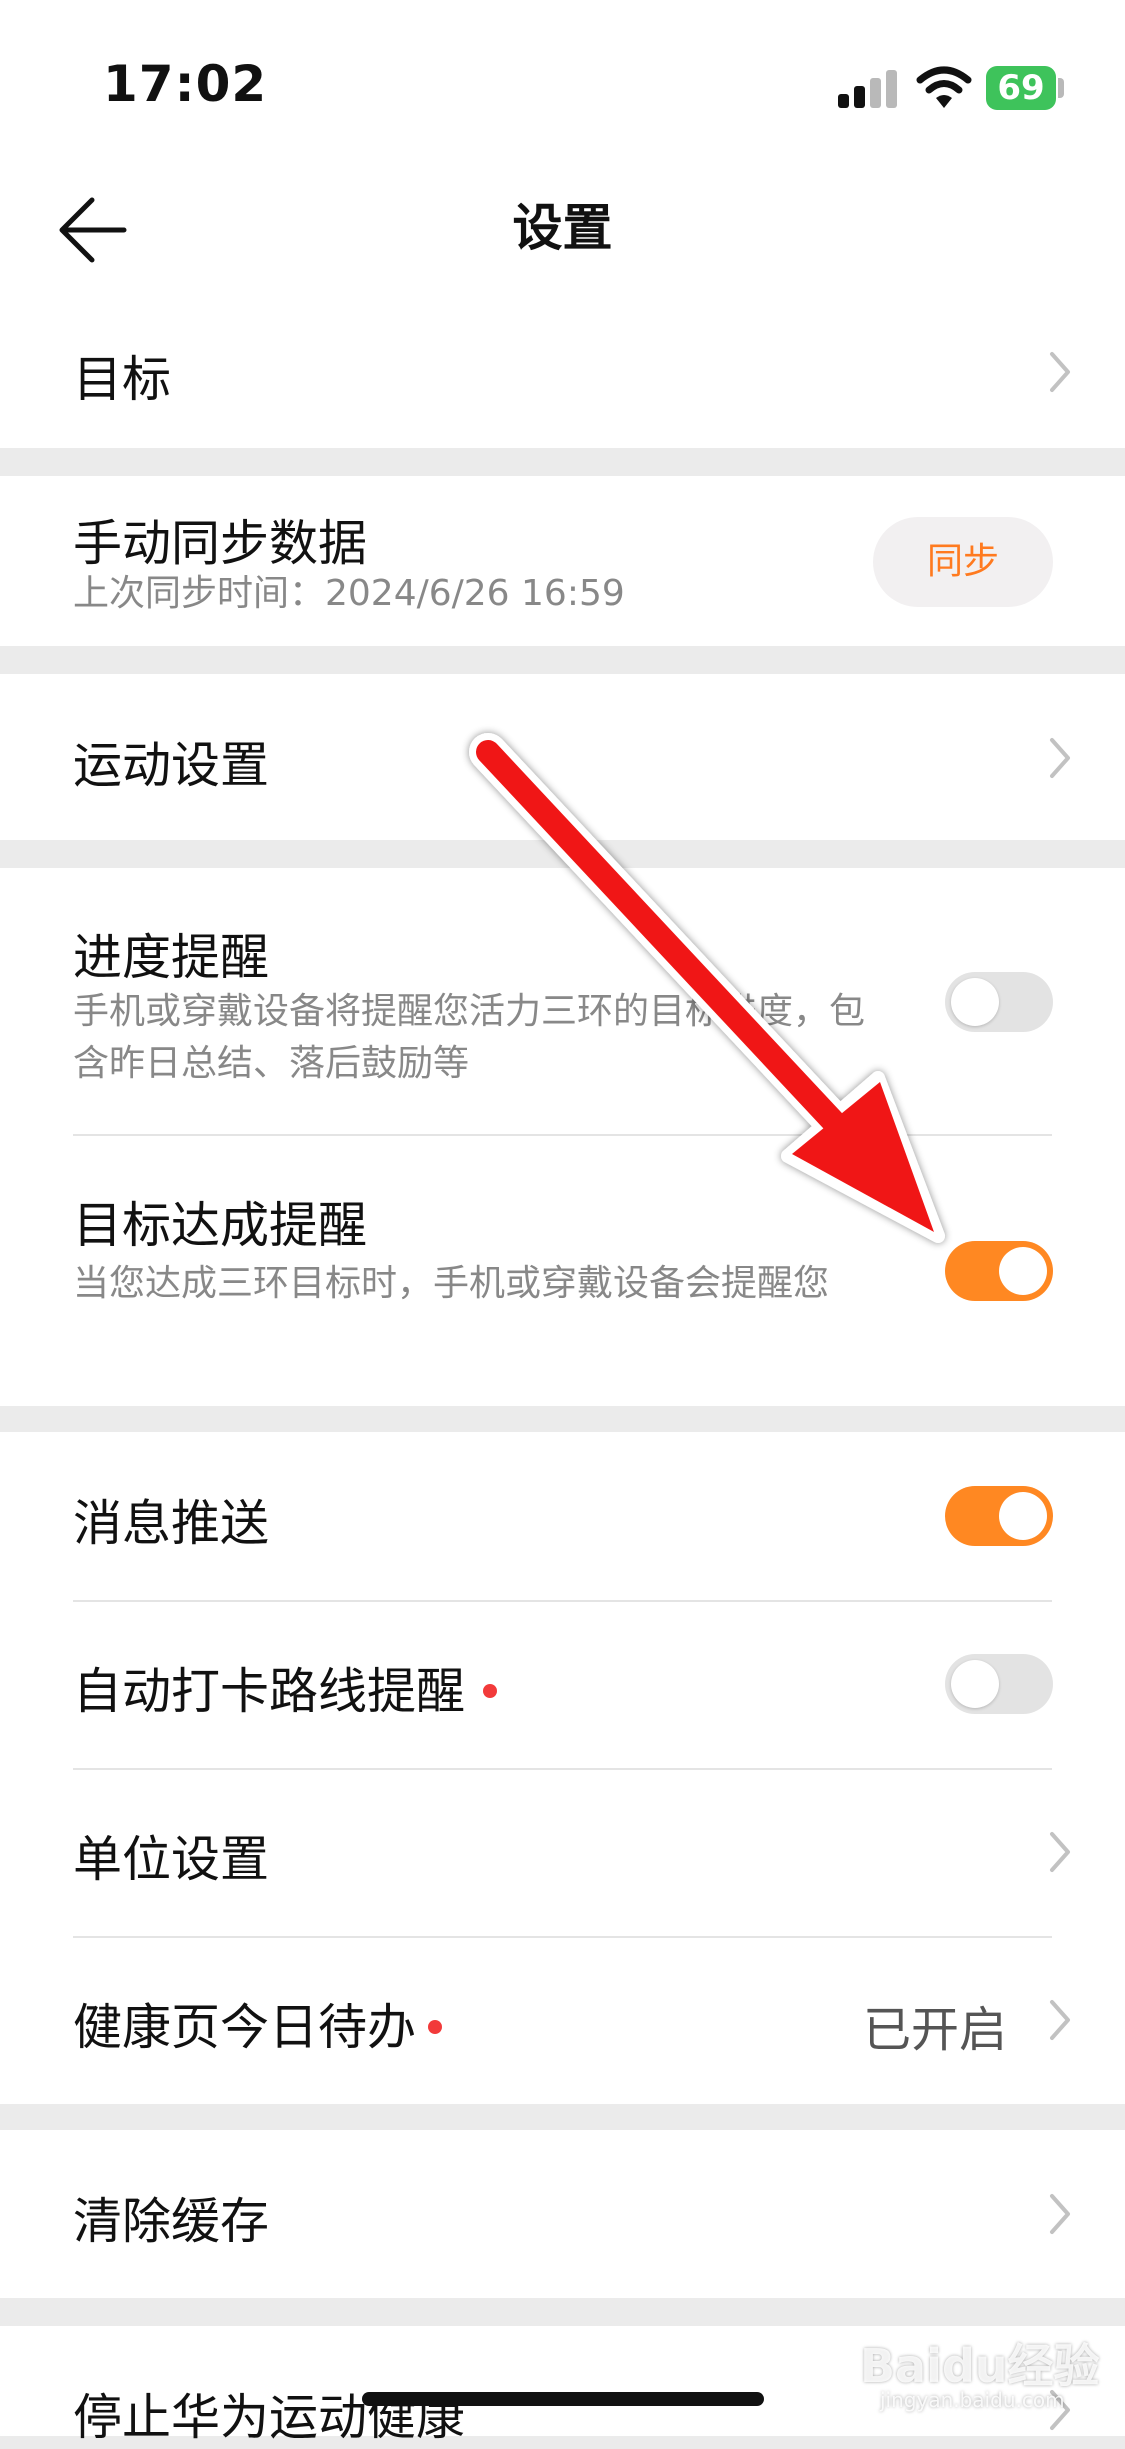 The height and width of the screenshot is (2449, 1125). I want to click on sport-settings-label: 运动设置, so click(171, 765).